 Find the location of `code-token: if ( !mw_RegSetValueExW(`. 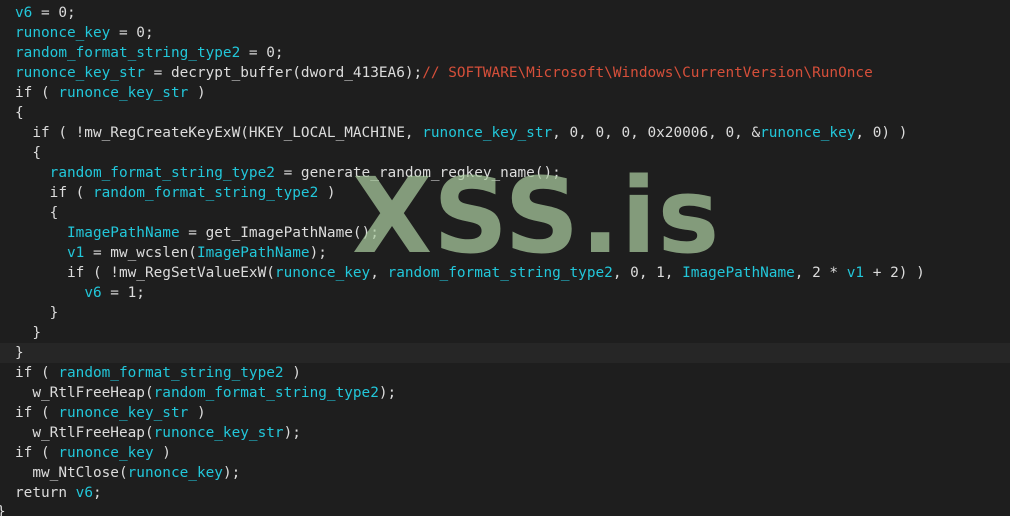

code-token: if ( !mw_RegSetValueExW( is located at coordinates (145, 273).